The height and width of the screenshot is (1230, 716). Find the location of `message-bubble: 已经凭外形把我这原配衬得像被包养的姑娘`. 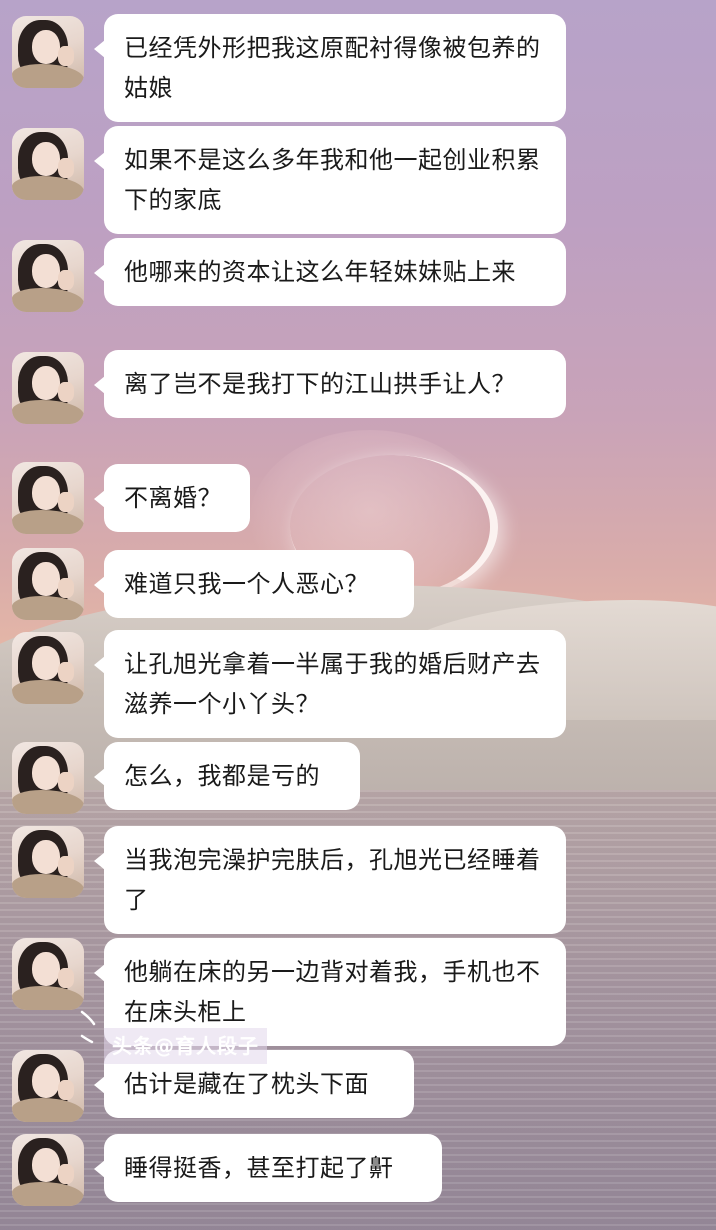

message-bubble: 已经凭外形把我这原配衬得像被包养的姑娘 is located at coordinates (330, 68).